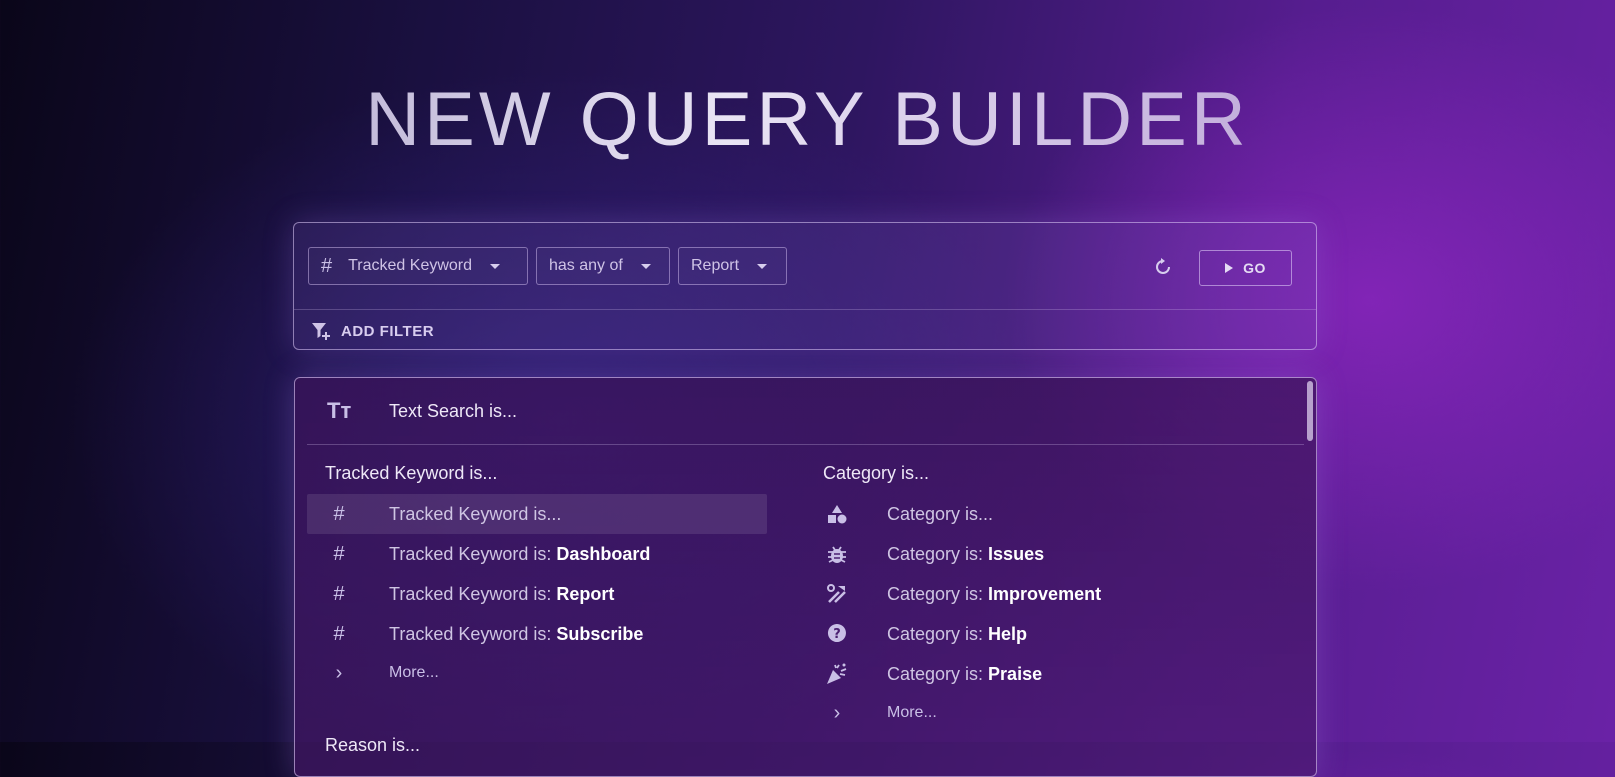 The width and height of the screenshot is (1615, 777). I want to click on operator-select: has any of, so click(603, 266).